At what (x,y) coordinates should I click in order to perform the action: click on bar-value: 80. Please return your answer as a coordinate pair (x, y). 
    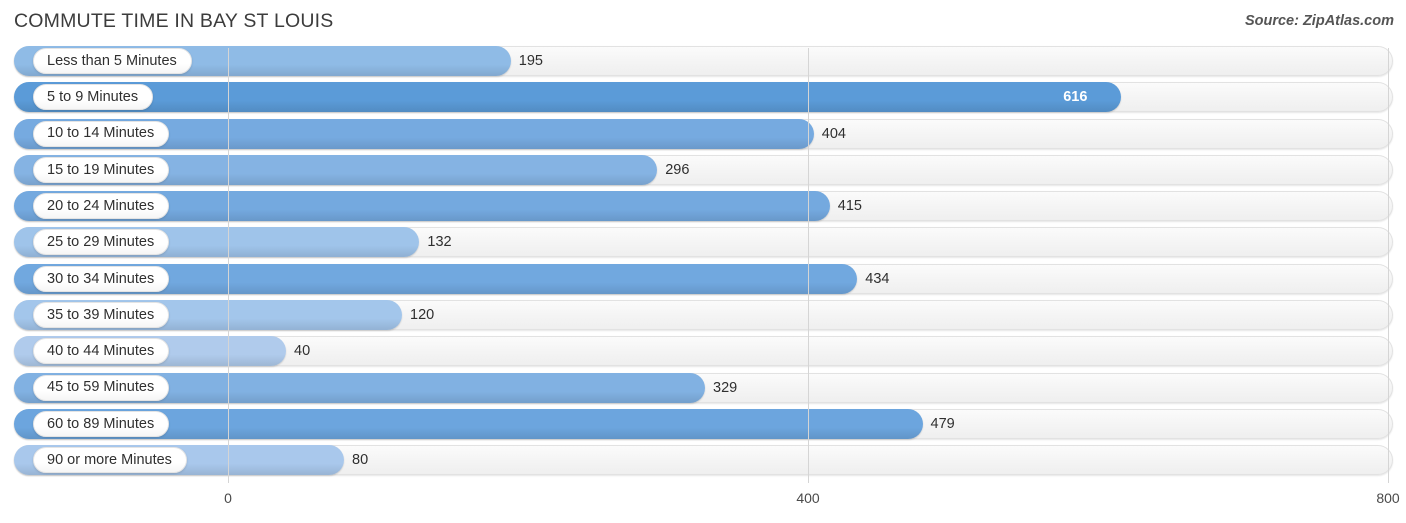
    Looking at the image, I should click on (360, 460).